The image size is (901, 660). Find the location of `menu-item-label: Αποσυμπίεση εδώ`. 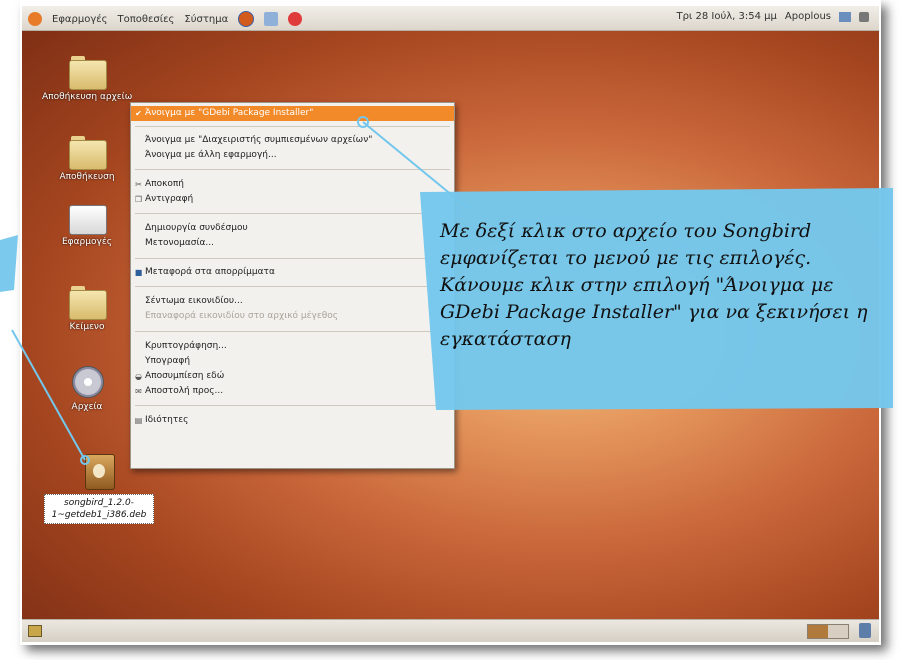

menu-item-label: Αποσυμπίεση εδώ is located at coordinates (185, 376).